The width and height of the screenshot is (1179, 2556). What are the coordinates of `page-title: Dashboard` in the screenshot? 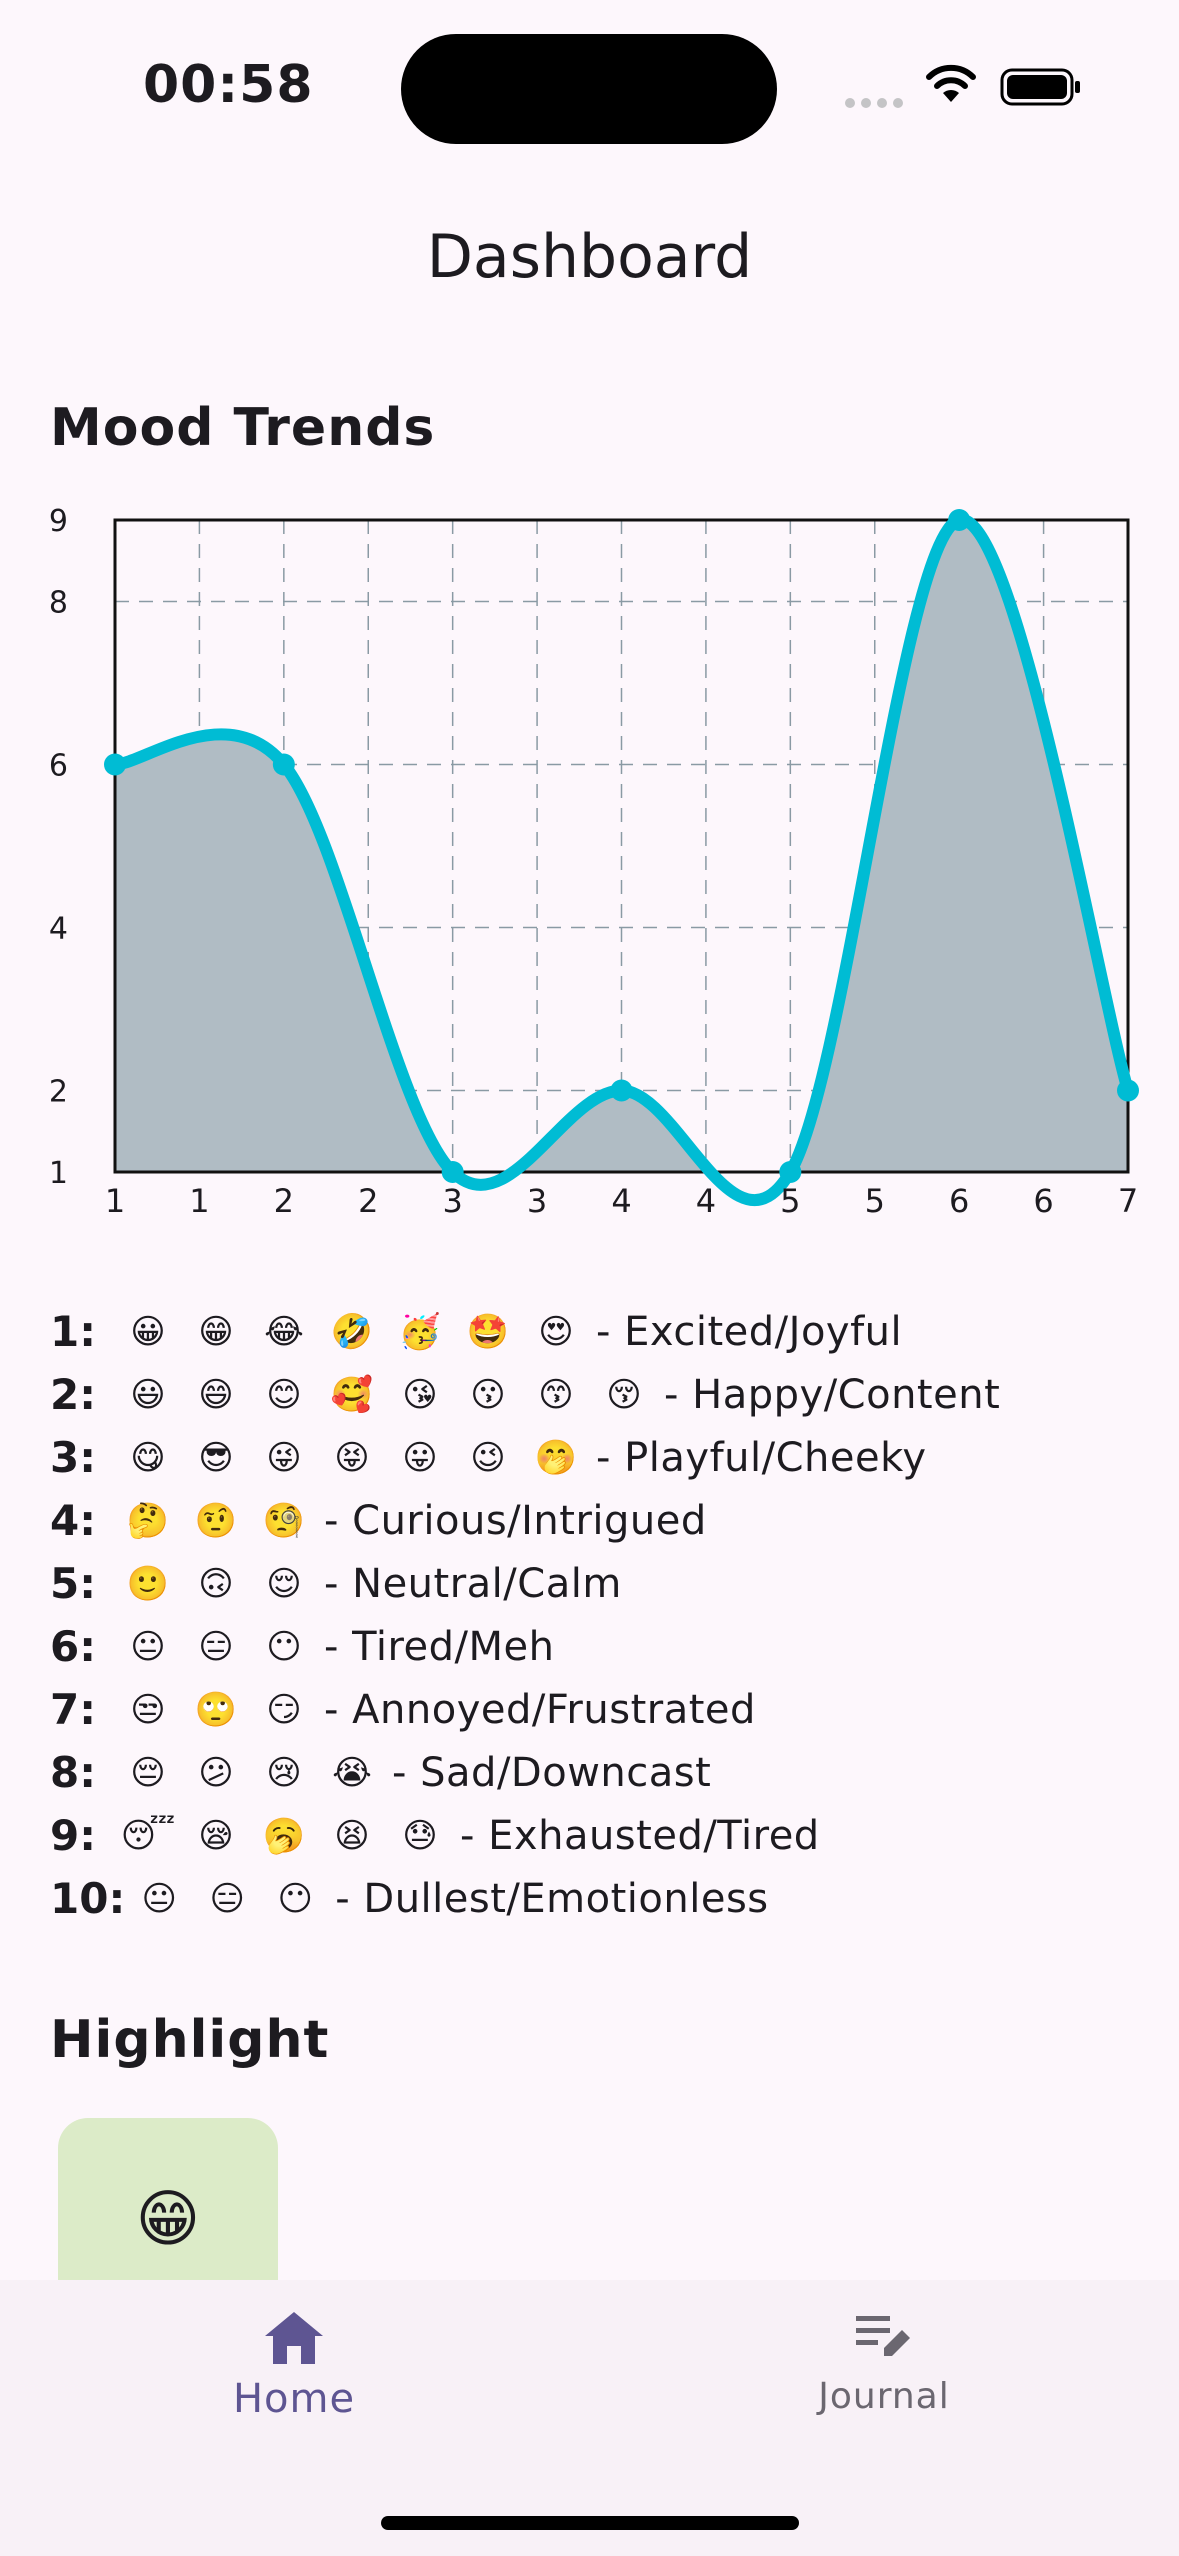 It's located at (589, 257).